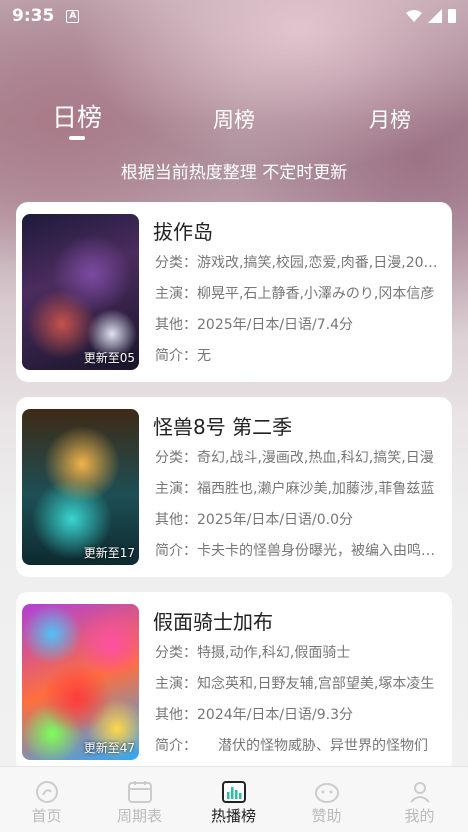 This screenshot has width=468, height=832. Describe the element at coordinates (33, 16) in the screenshot. I see `status-time: 9:35` at that location.